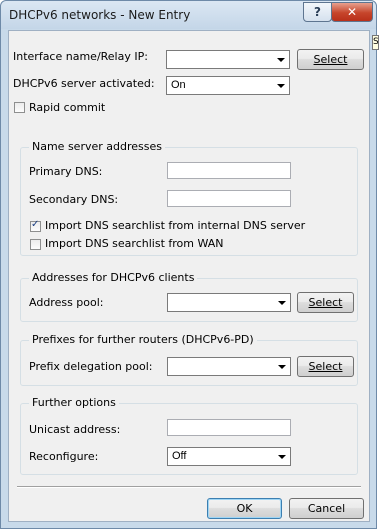 Image resolution: width=379 pixels, height=529 pixels. I want to click on prefix-pool-select-button: Select, so click(325, 366).